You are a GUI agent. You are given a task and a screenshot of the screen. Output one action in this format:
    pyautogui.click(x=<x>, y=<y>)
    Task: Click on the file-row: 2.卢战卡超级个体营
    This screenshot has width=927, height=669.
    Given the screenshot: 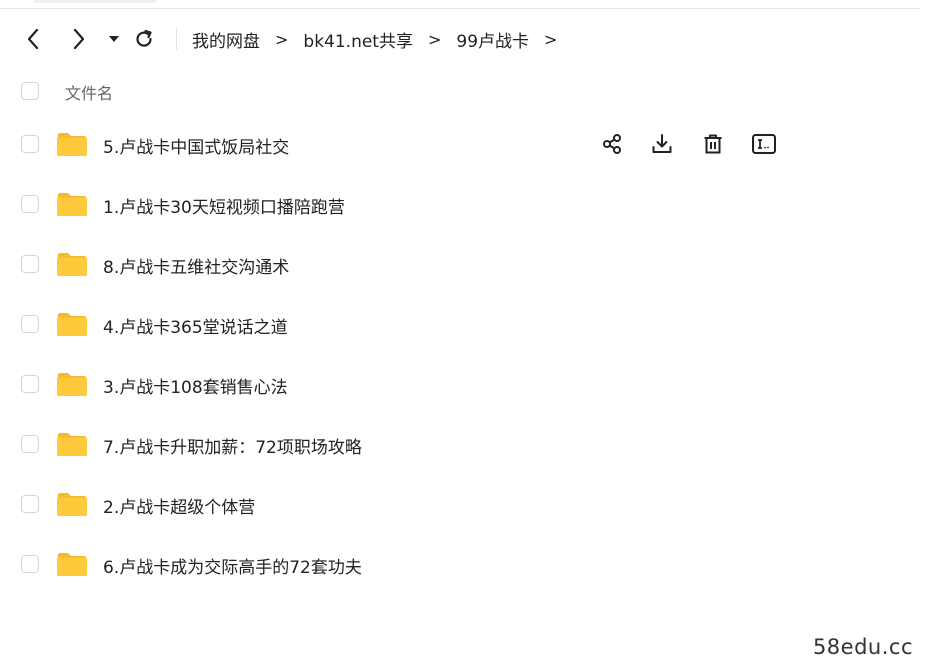 What is the action you would take?
    pyautogui.click(x=463, y=504)
    